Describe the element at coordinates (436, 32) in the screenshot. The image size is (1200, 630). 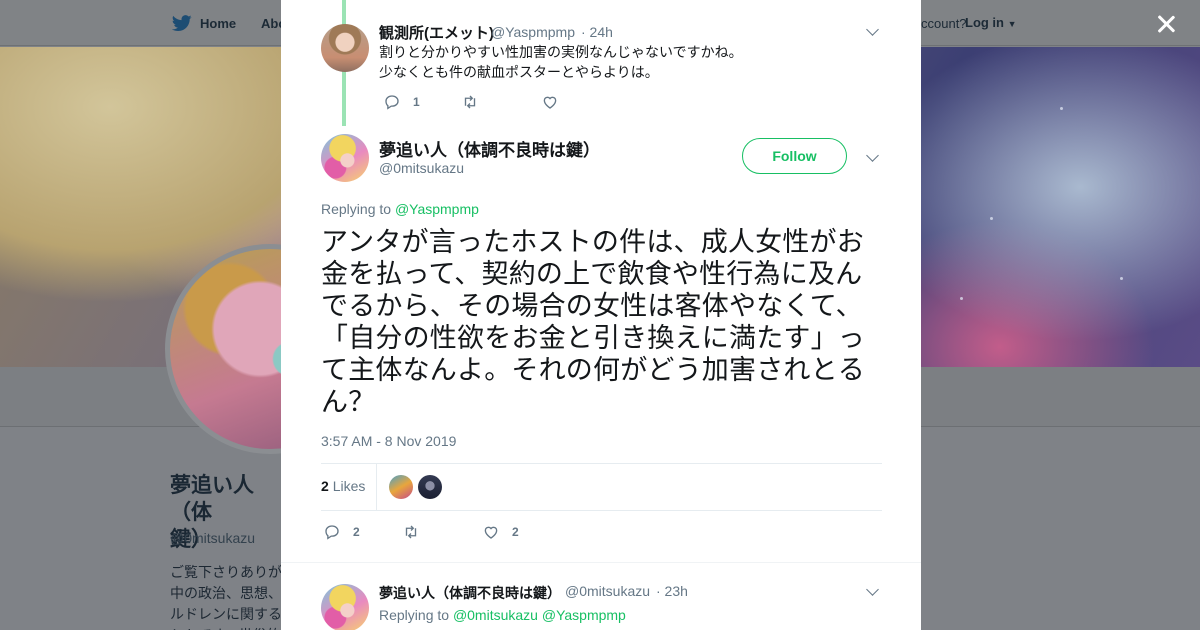
I see `parent-tweet-name: 観測所(エメット)` at that location.